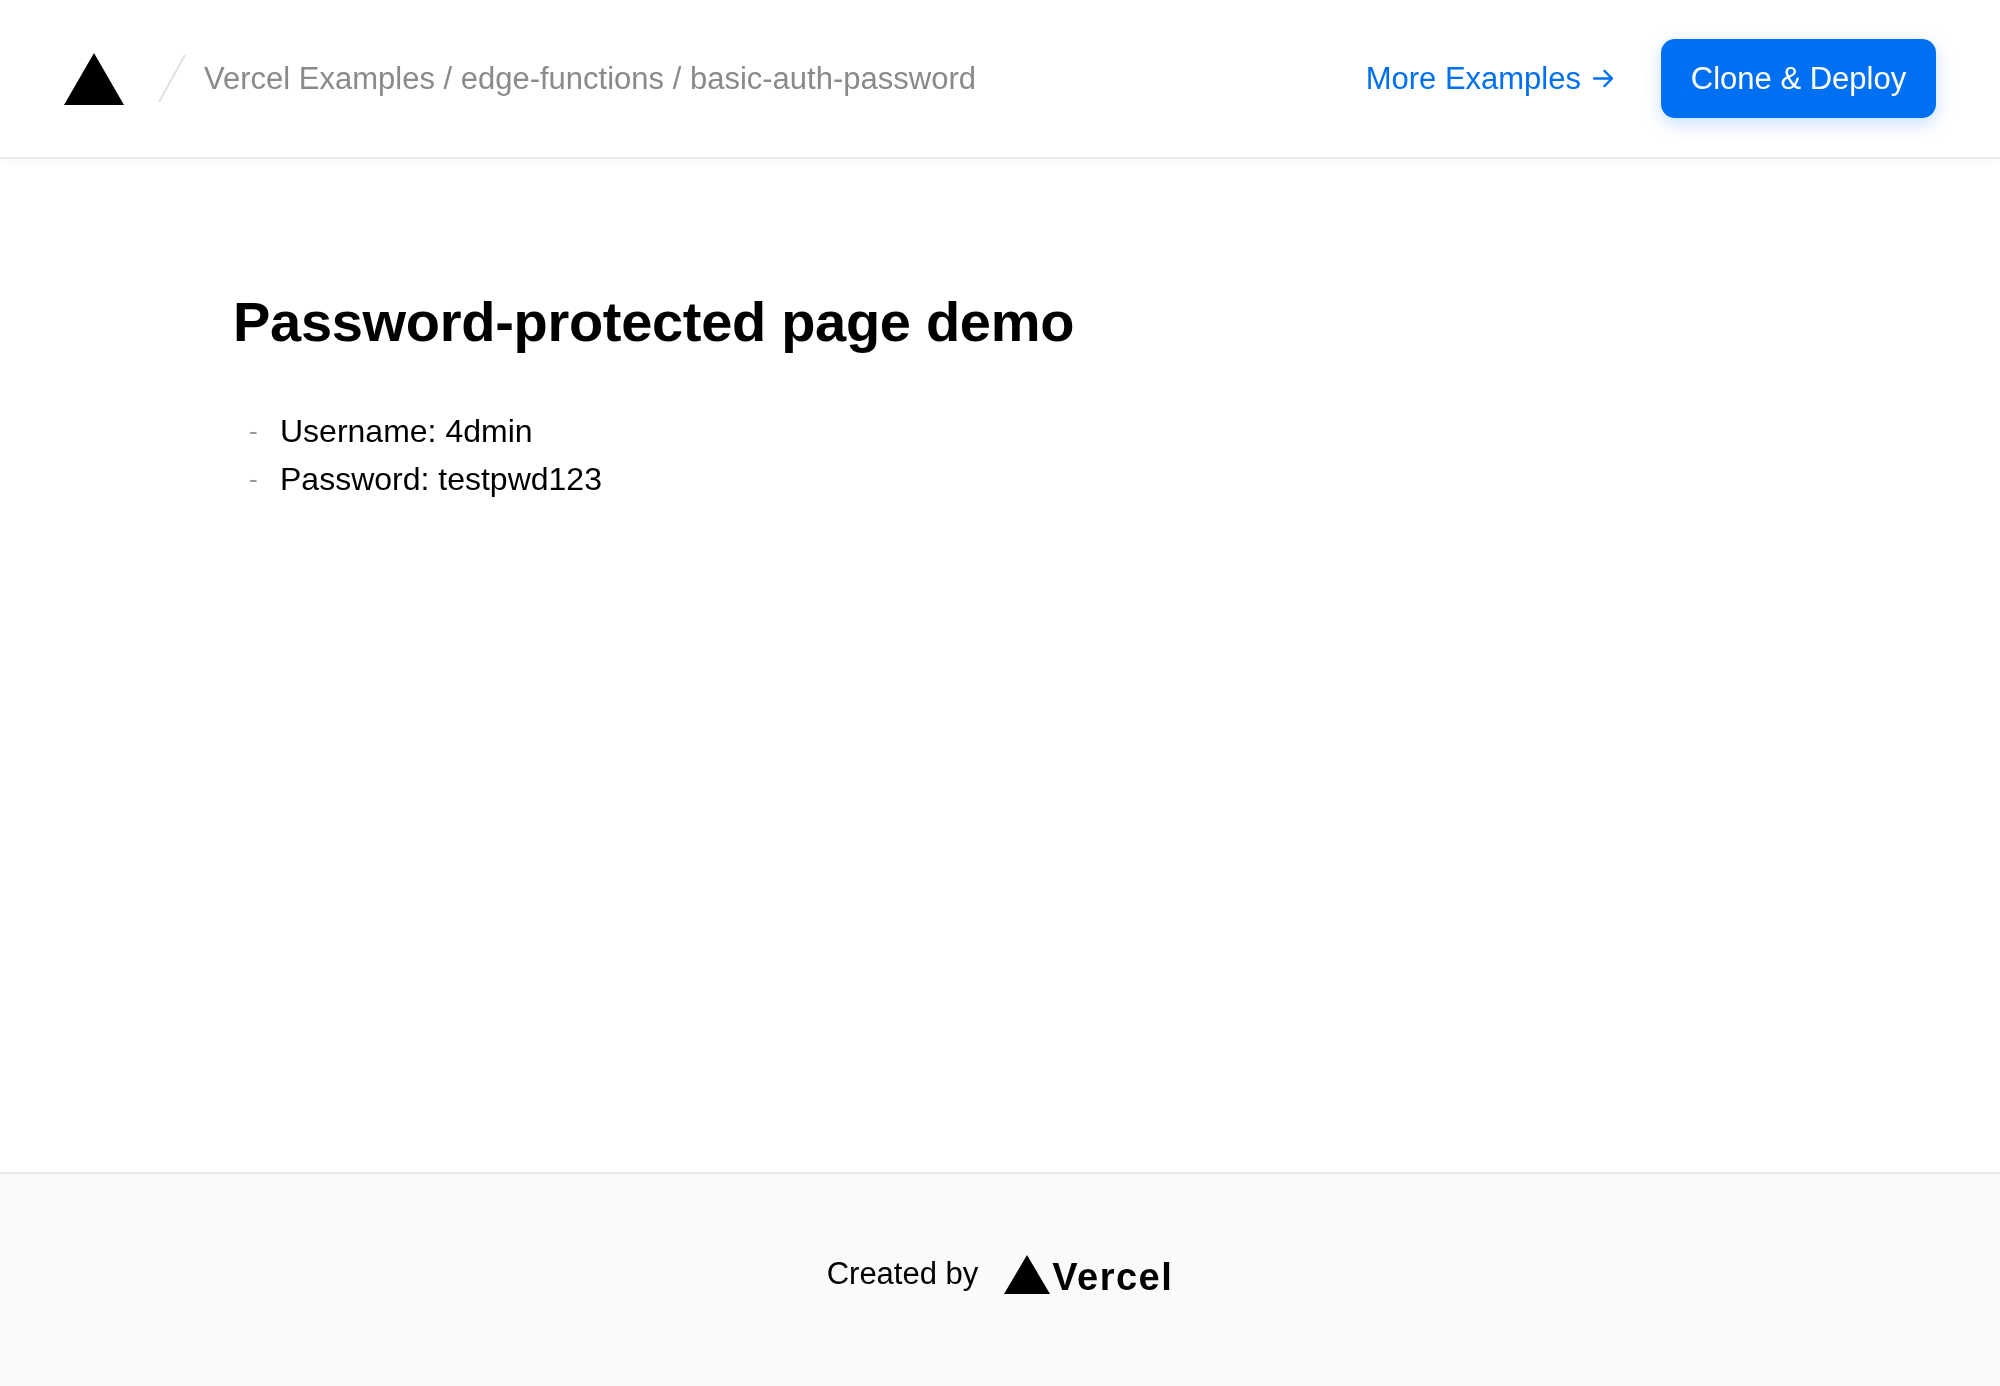 This screenshot has width=2000, height=1386. Describe the element at coordinates (902, 1274) in the screenshot. I see `created-by-text: Created by` at that location.